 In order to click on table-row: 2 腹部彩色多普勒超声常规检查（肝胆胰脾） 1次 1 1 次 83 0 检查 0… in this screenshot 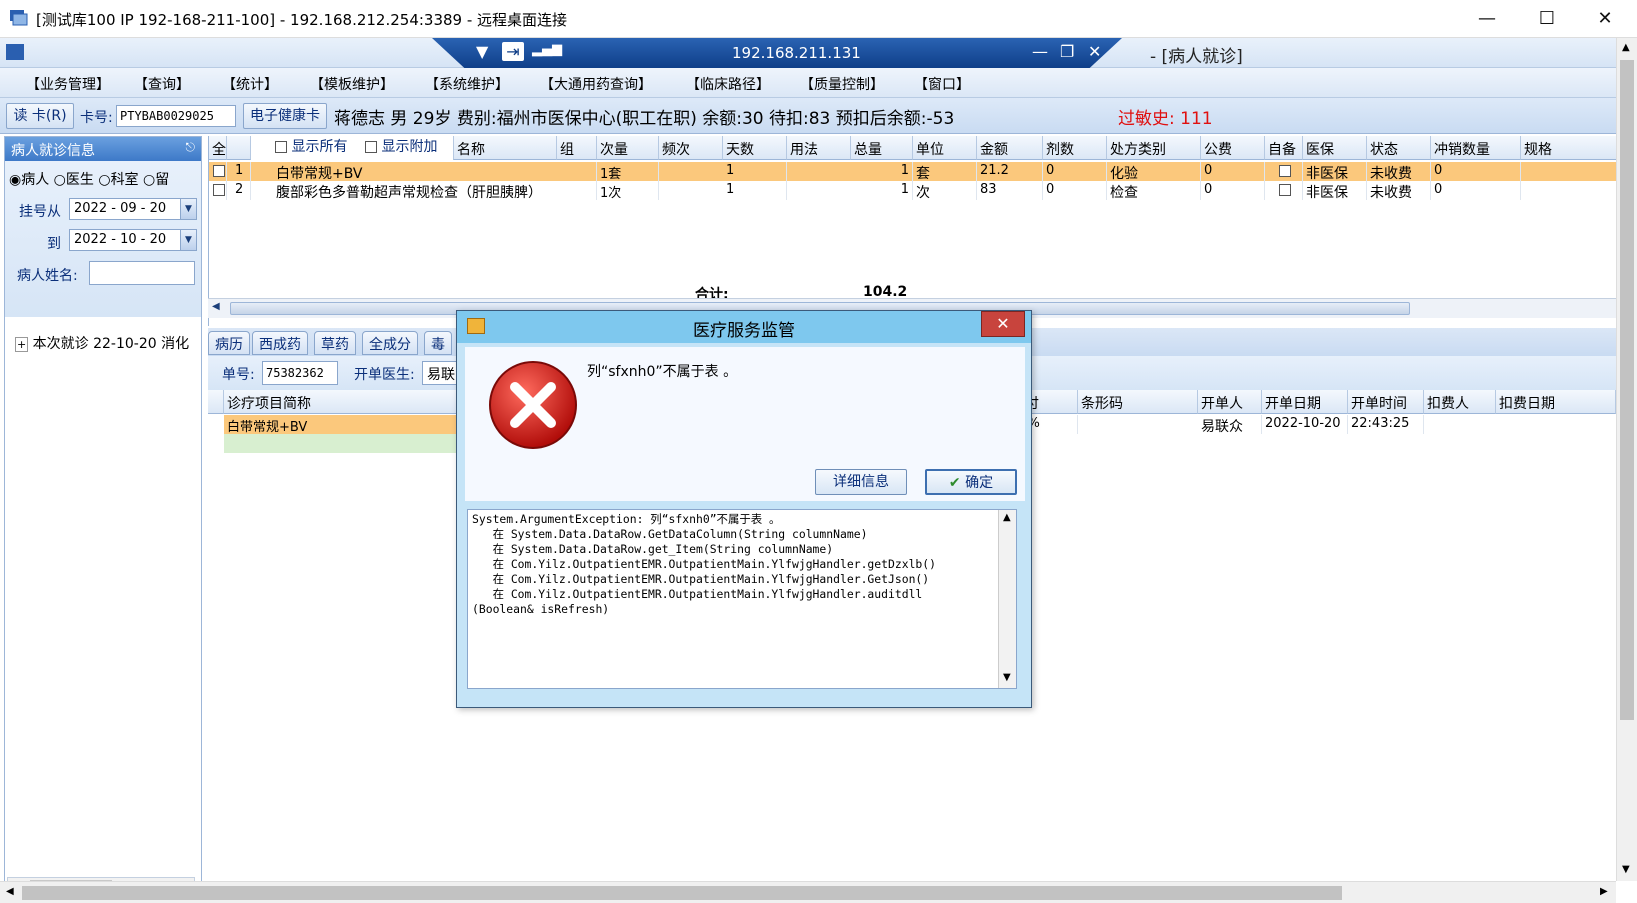, I will do `click(913, 190)`.